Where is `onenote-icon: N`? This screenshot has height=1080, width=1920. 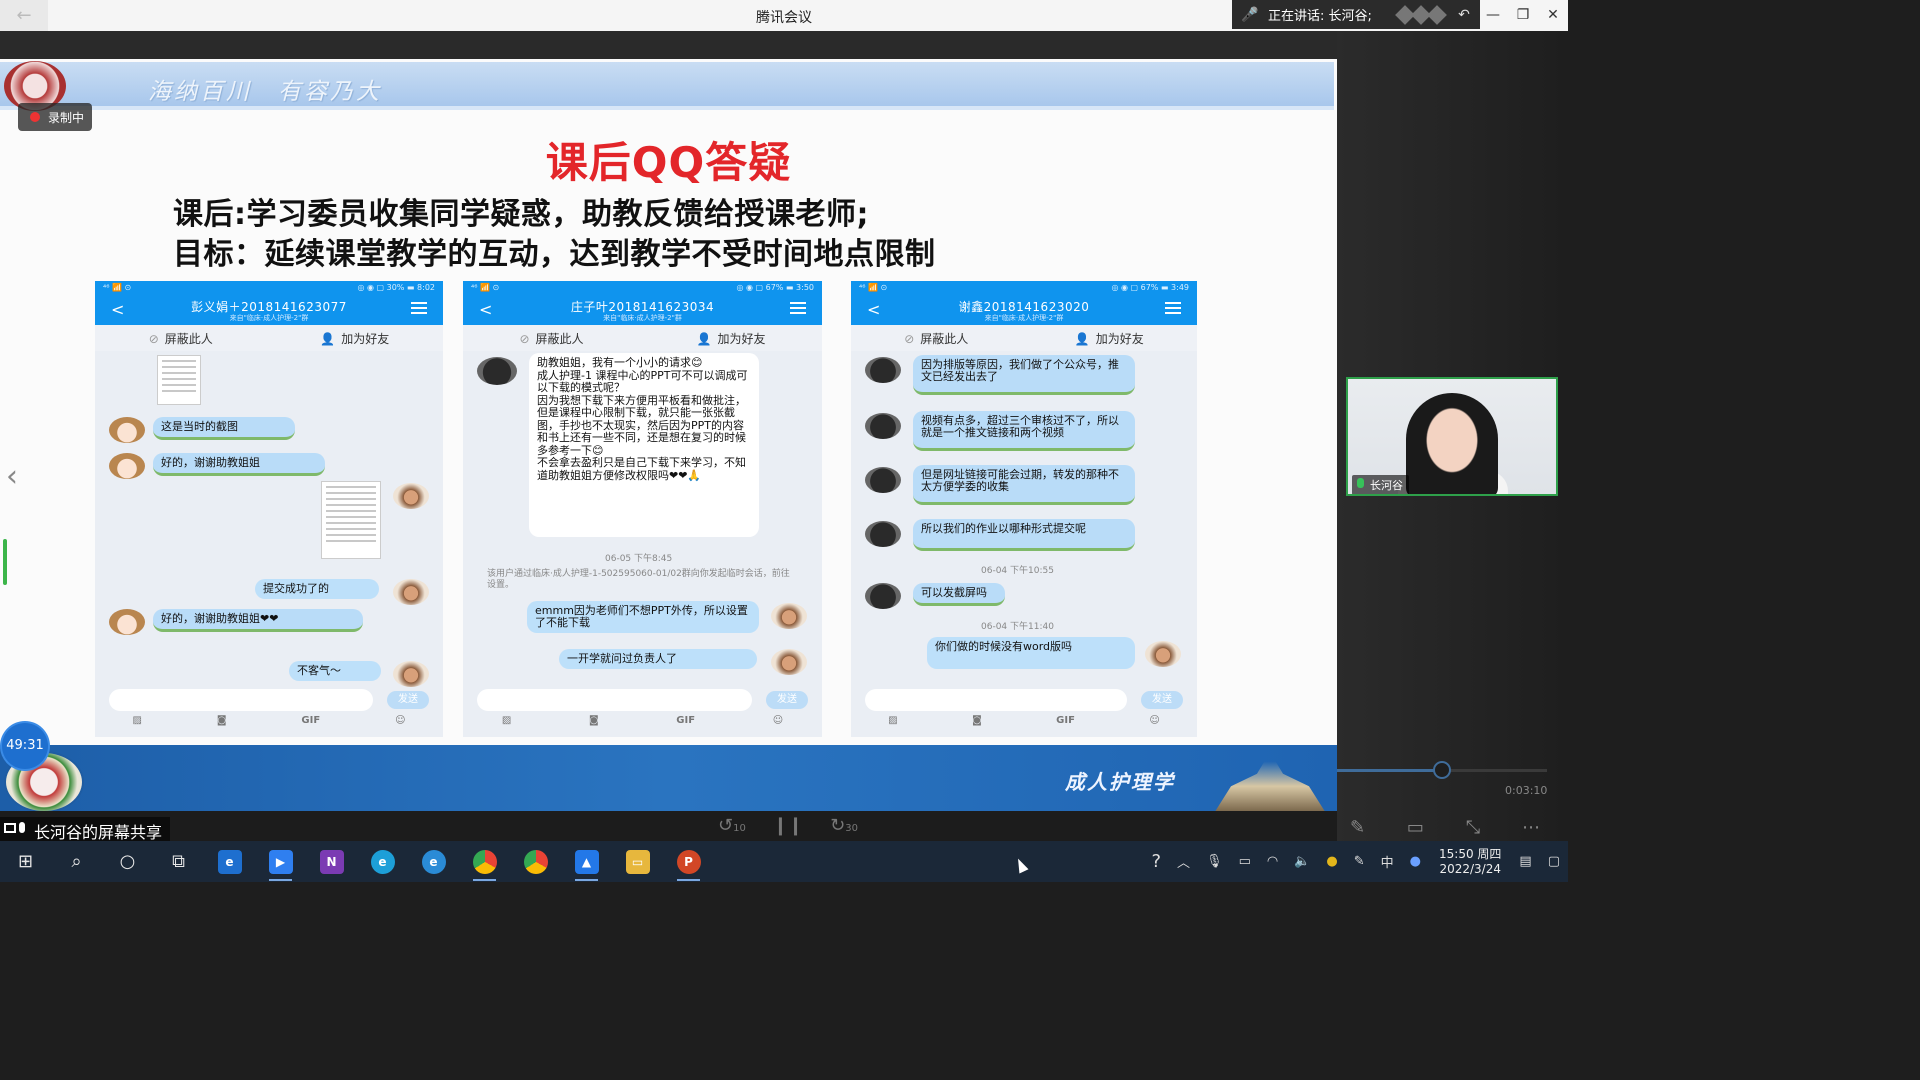 onenote-icon: N is located at coordinates (331, 861).